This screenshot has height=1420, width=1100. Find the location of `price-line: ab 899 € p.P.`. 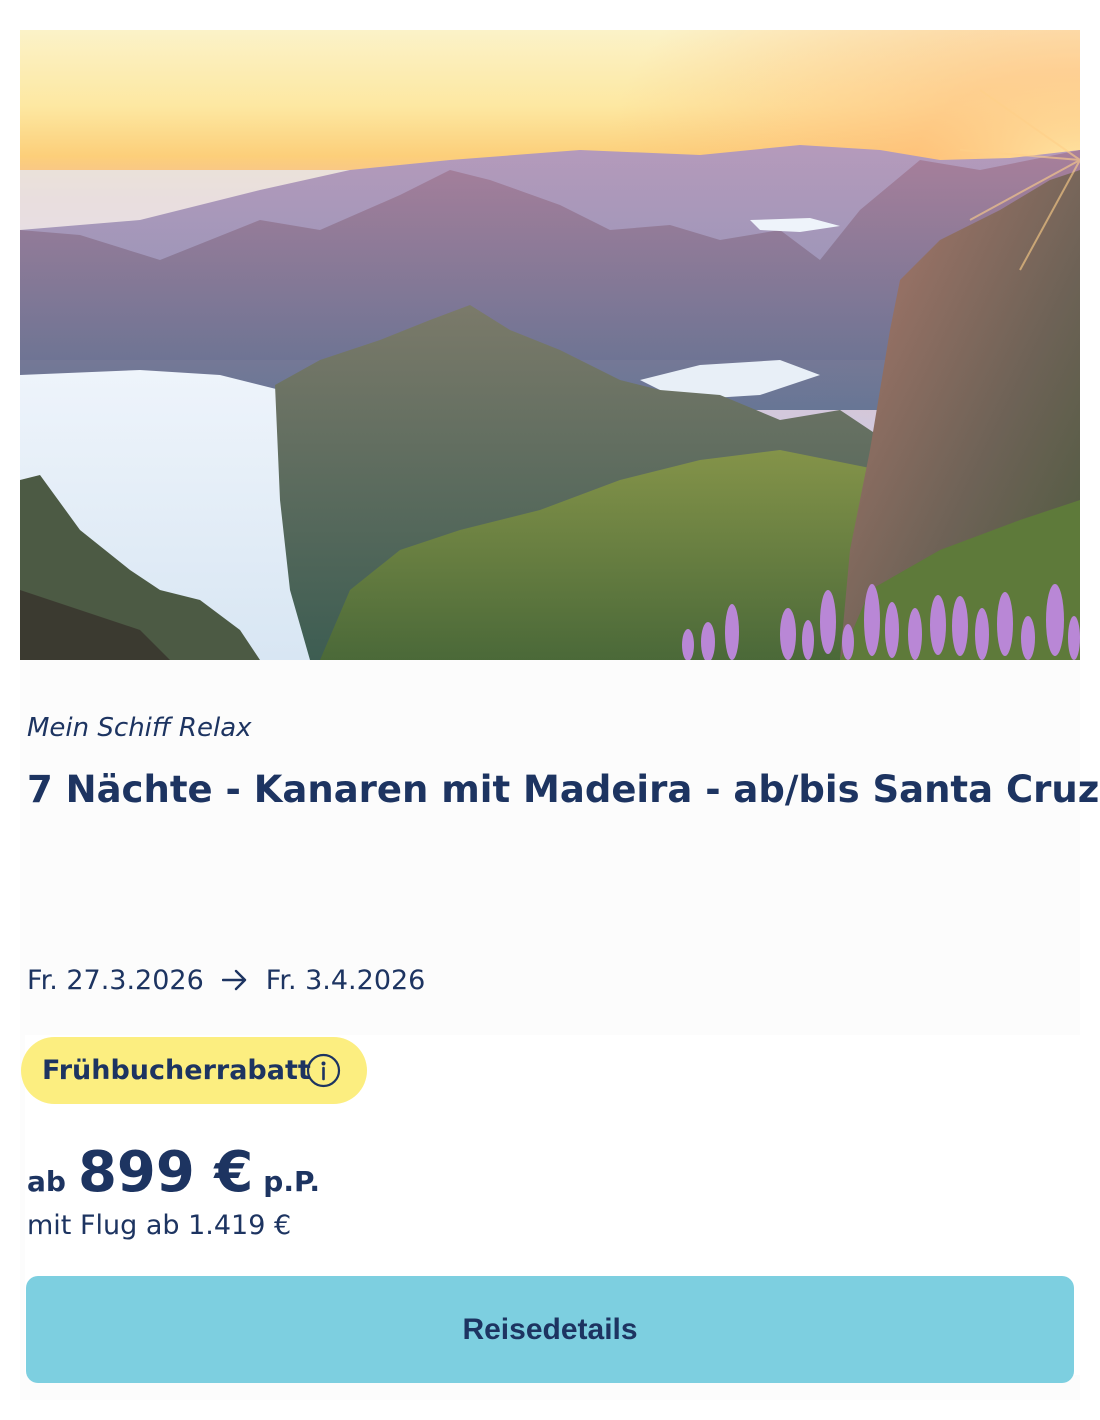

price-line: ab 899 € p.P. is located at coordinates (173, 1175).